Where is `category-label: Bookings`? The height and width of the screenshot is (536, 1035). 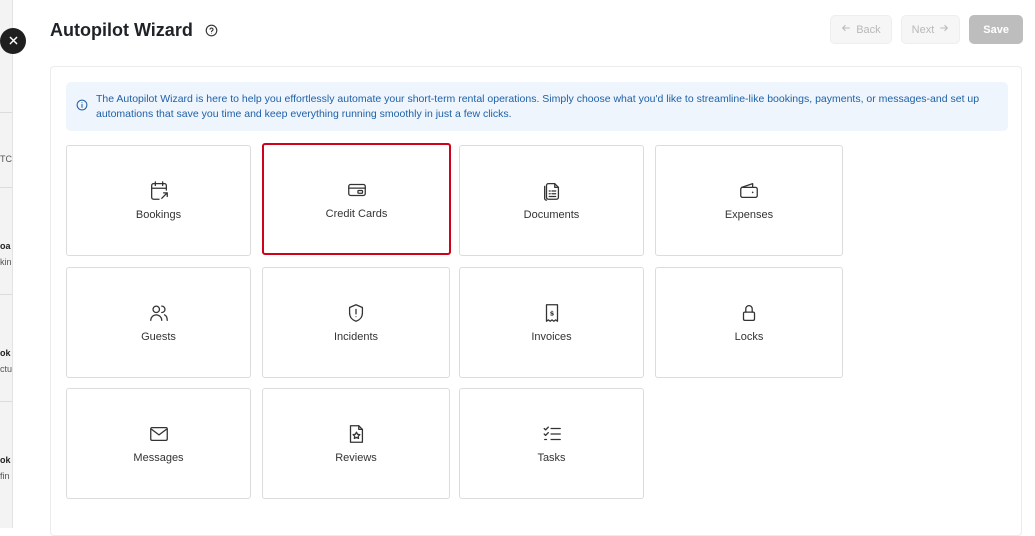
category-label: Bookings is located at coordinates (158, 215).